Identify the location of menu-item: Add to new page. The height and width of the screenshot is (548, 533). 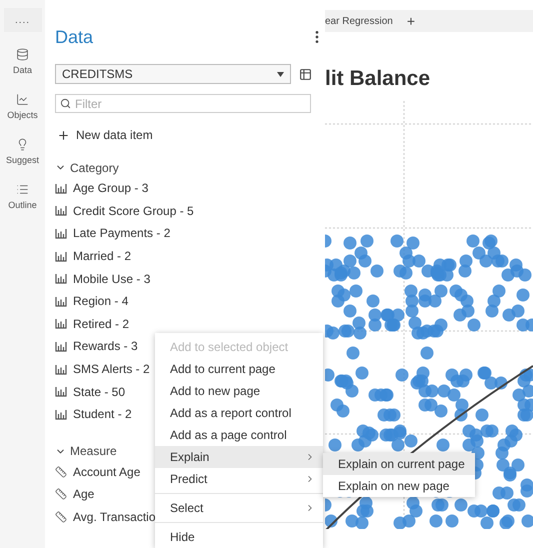
(239, 391).